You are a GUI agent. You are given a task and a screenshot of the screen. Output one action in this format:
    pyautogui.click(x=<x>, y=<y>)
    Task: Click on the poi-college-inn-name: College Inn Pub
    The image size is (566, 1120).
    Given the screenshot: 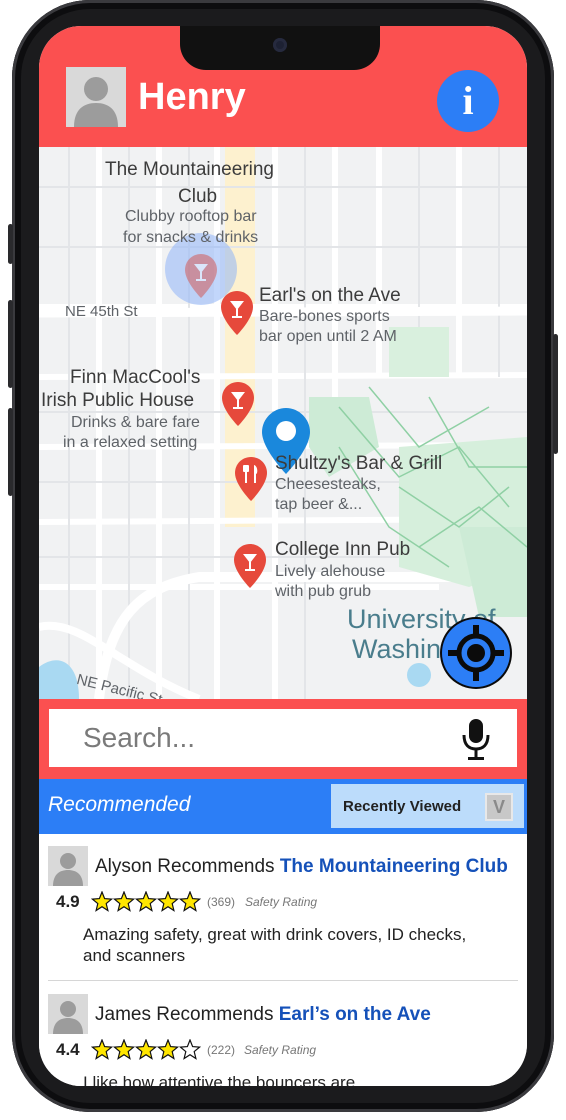 What is the action you would take?
    pyautogui.click(x=342, y=550)
    